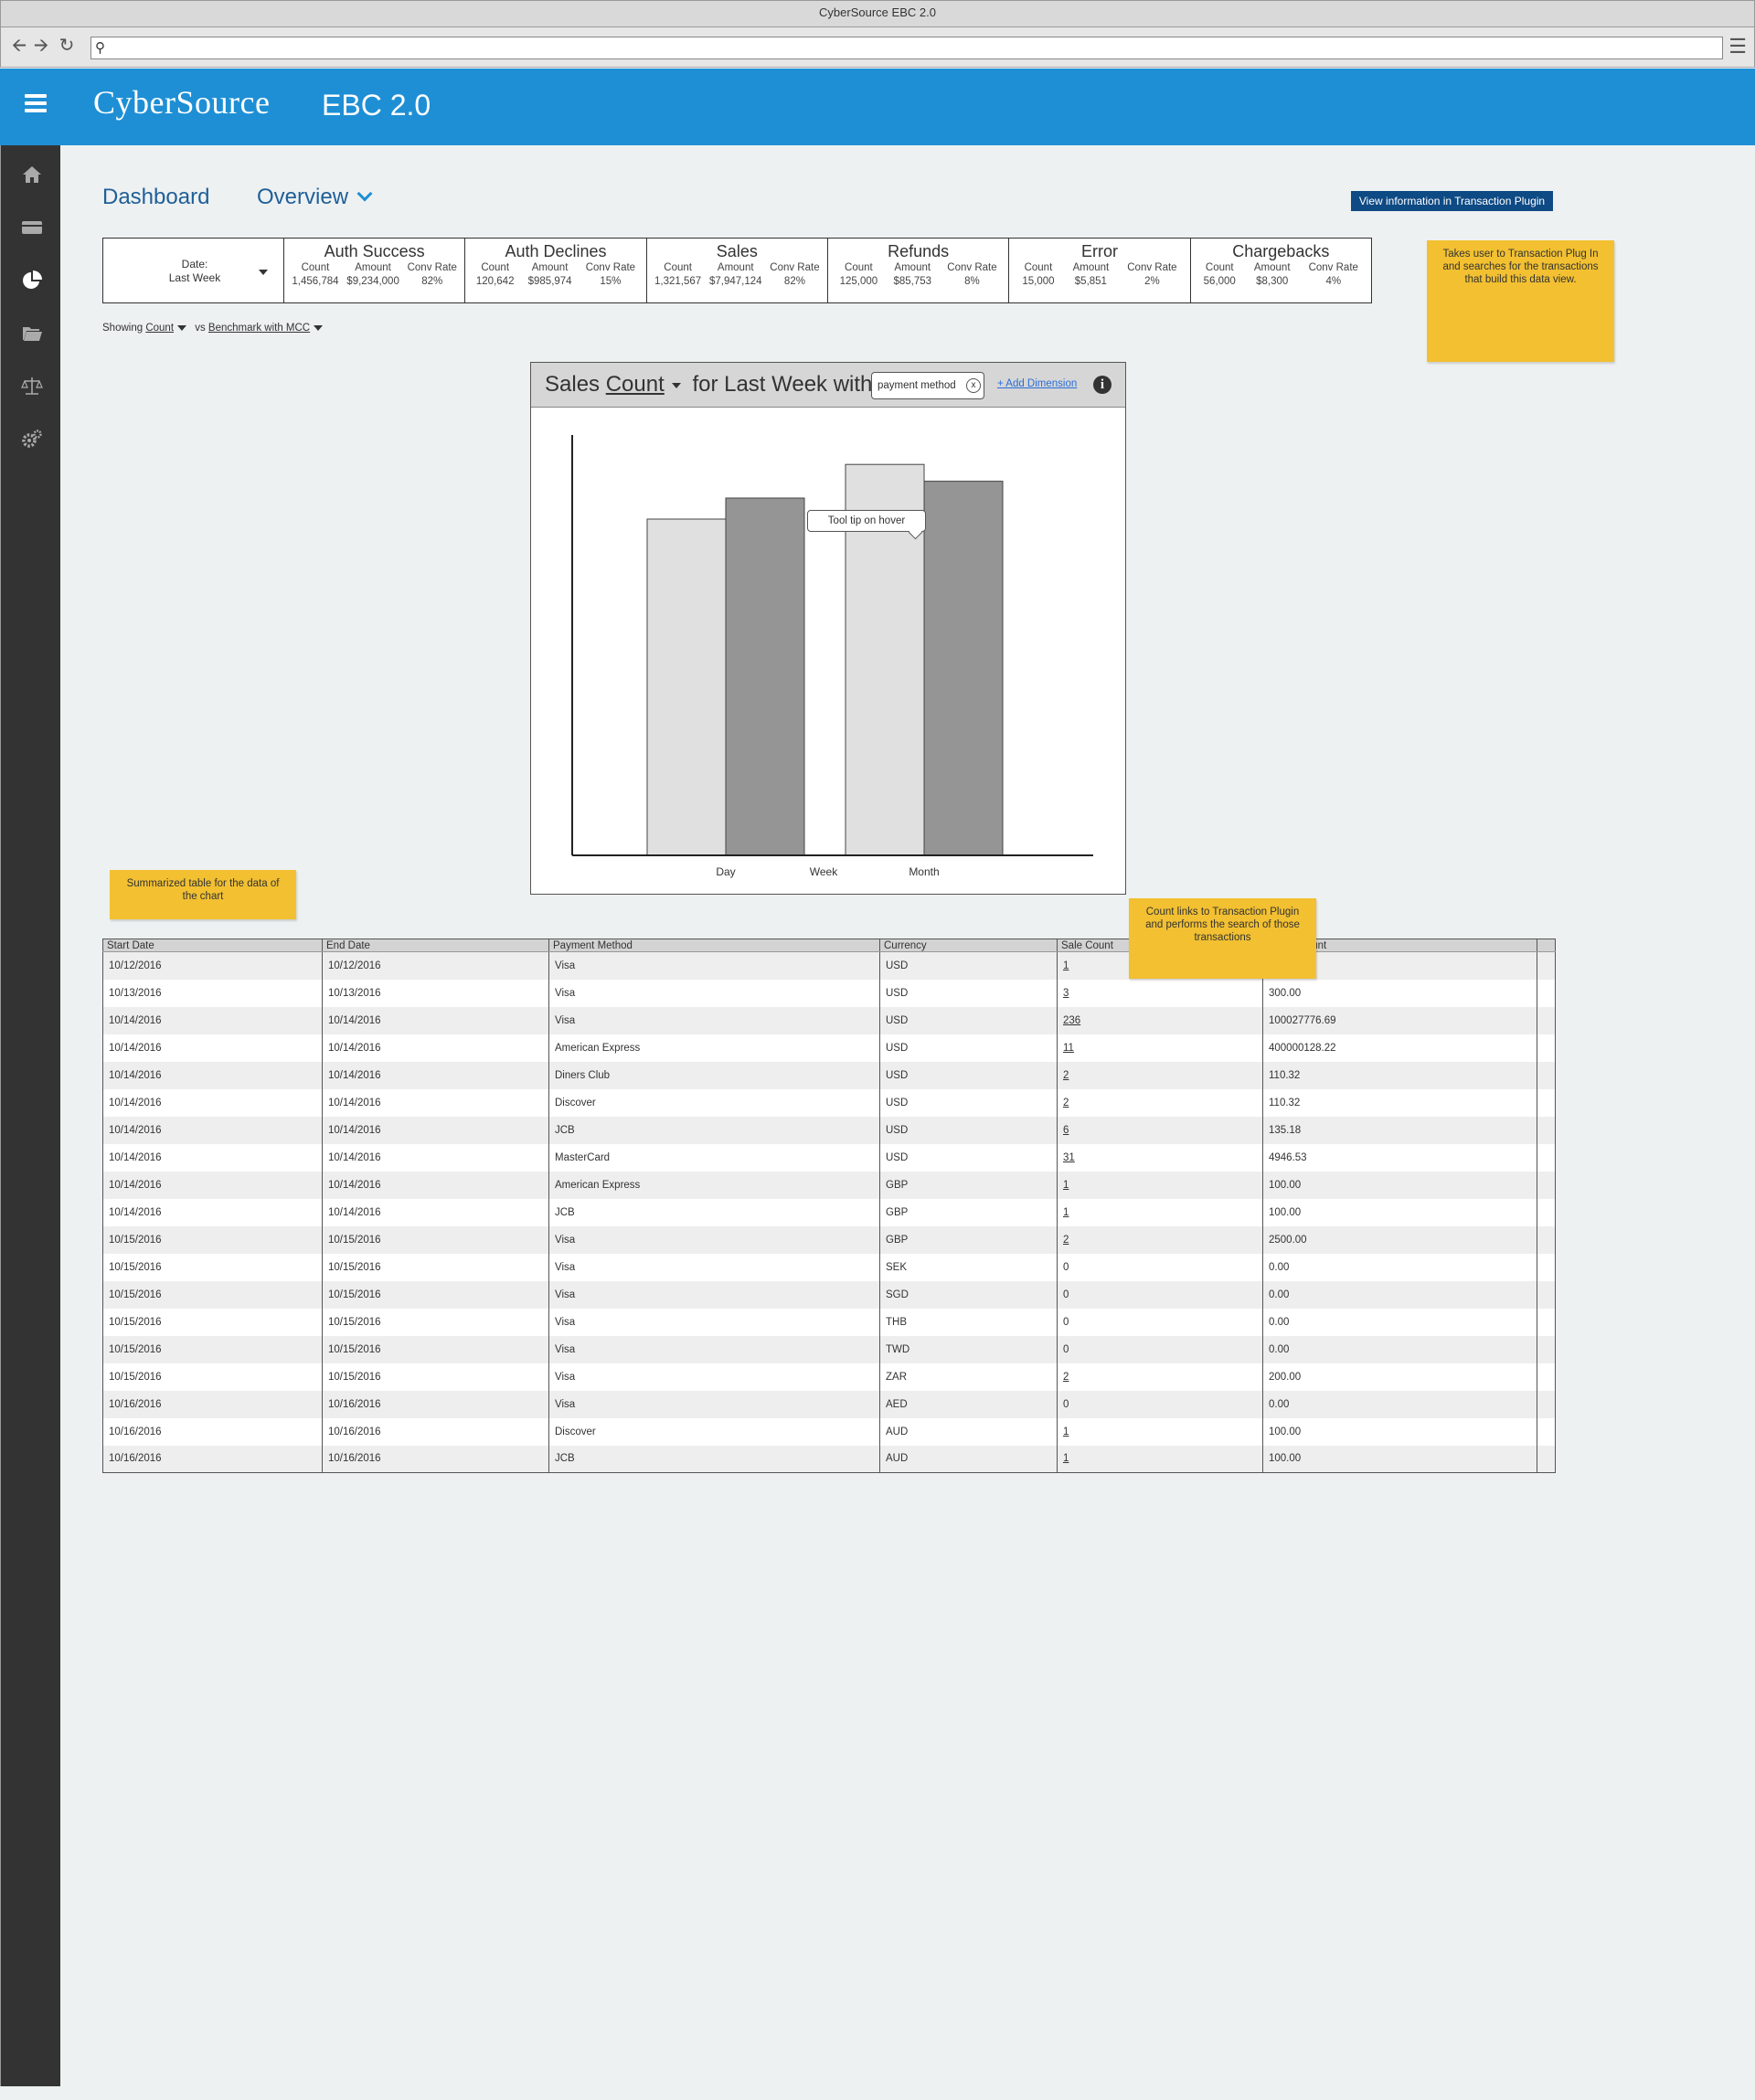  What do you see at coordinates (436, 966) in the screenshot?
I see `table-cell: 10/12/2016` at bounding box center [436, 966].